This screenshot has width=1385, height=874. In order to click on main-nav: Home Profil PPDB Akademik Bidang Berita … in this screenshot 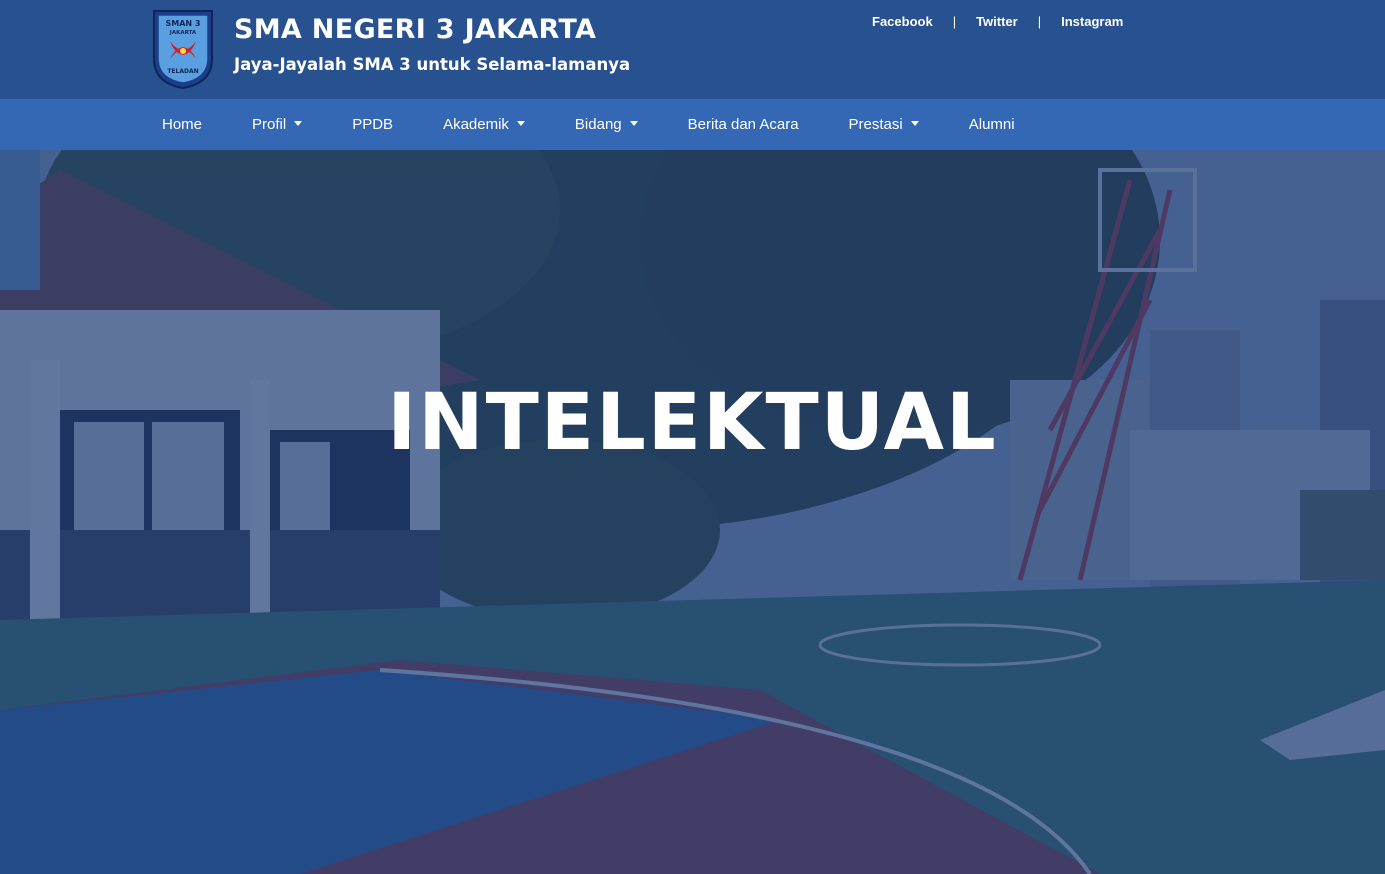, I will do `click(692, 124)`.